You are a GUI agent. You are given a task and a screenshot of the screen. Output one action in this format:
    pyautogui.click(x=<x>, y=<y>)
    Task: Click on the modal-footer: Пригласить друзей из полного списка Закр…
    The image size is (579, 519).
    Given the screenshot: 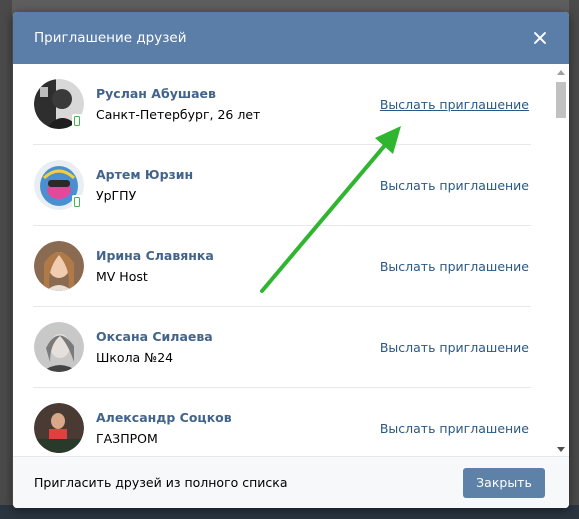 What is the action you would take?
    pyautogui.click(x=291, y=482)
    